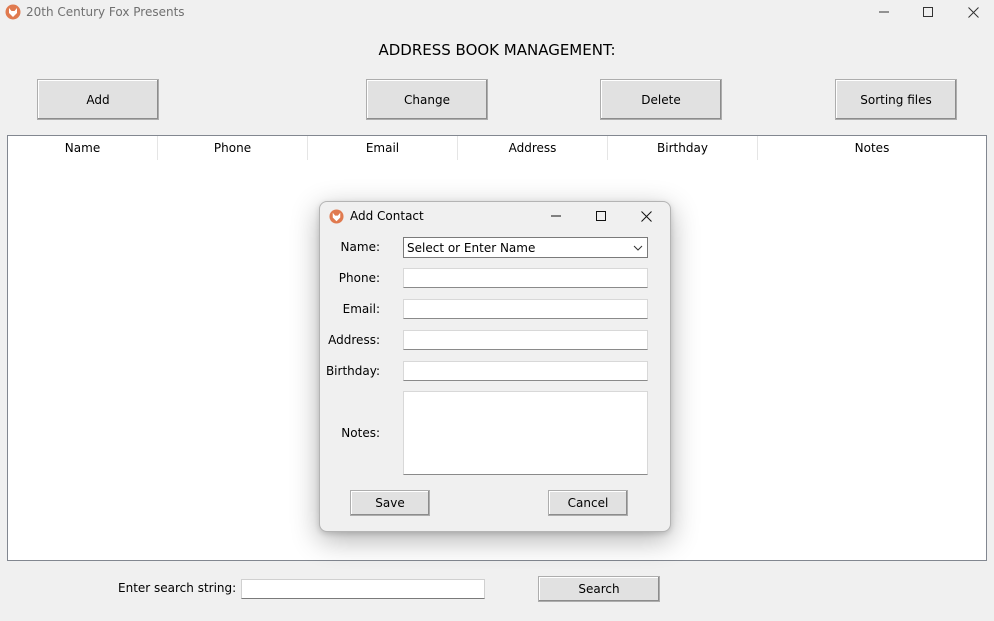  What do you see at coordinates (872, 148) in the screenshot?
I see `column-header-notes: Notes` at bounding box center [872, 148].